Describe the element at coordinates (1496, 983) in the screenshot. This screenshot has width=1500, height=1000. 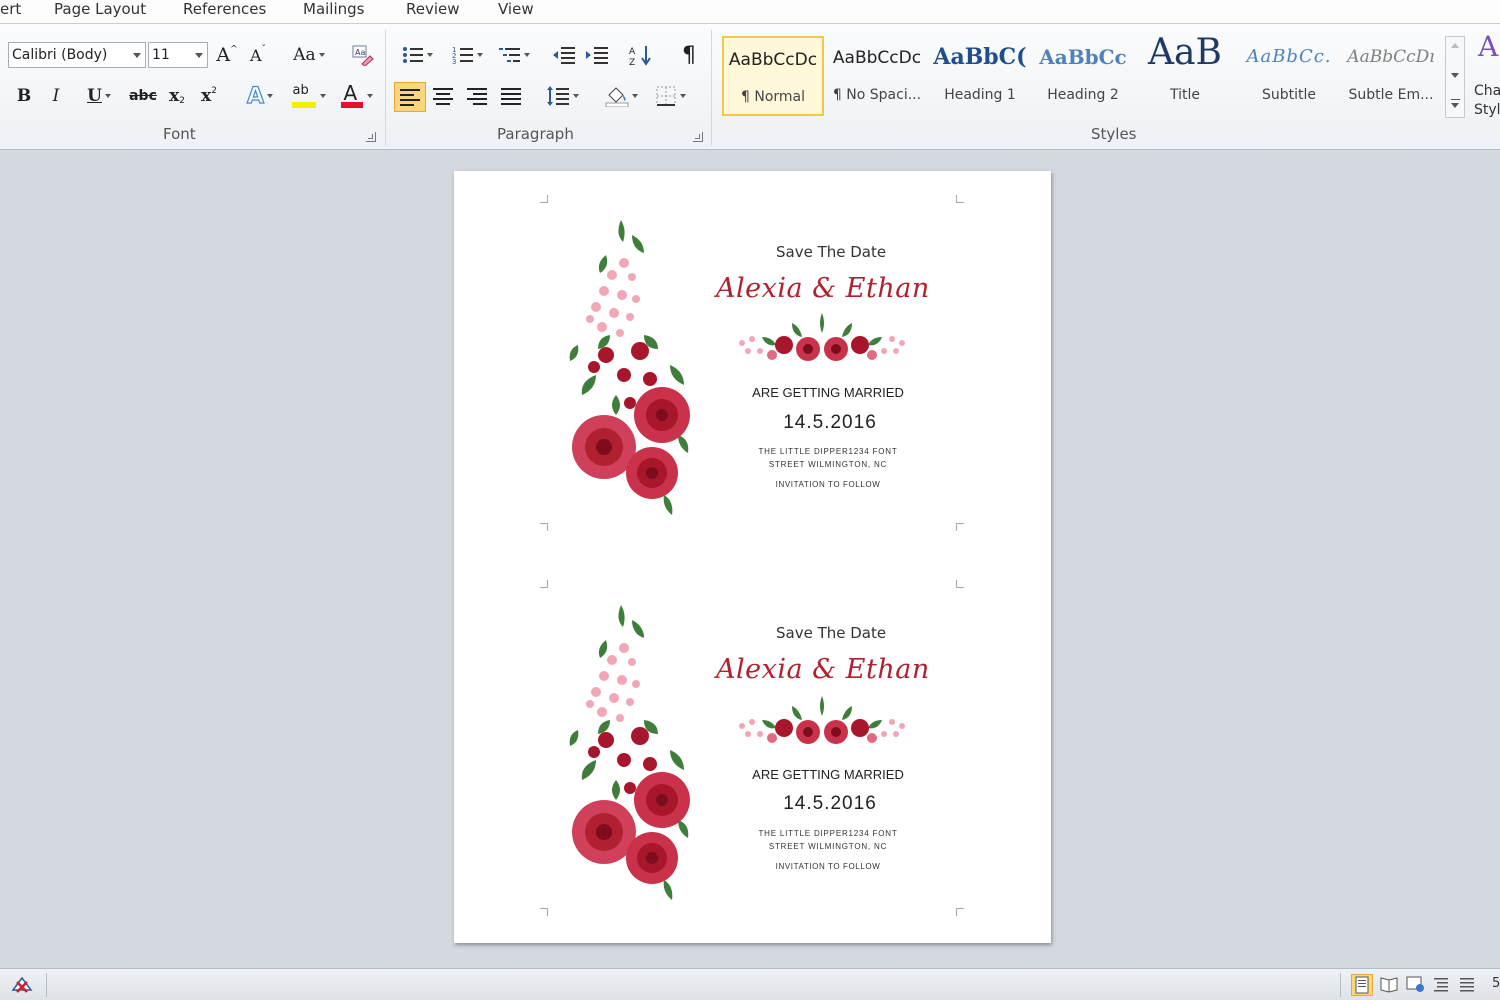
I see `zoom-level-partial: 5` at that location.